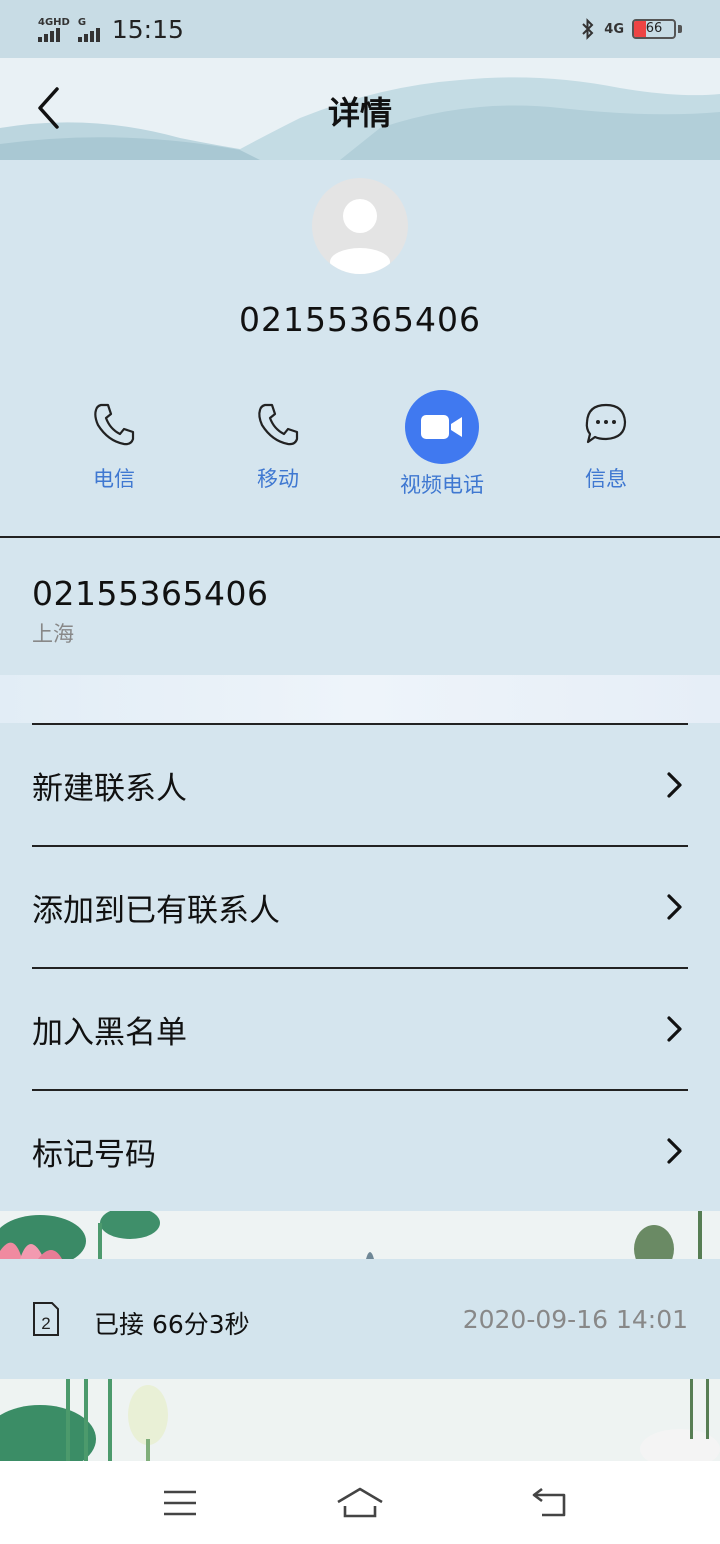 The image size is (720, 1544). I want to click on video-call-button: 视频电话, so click(442, 442).